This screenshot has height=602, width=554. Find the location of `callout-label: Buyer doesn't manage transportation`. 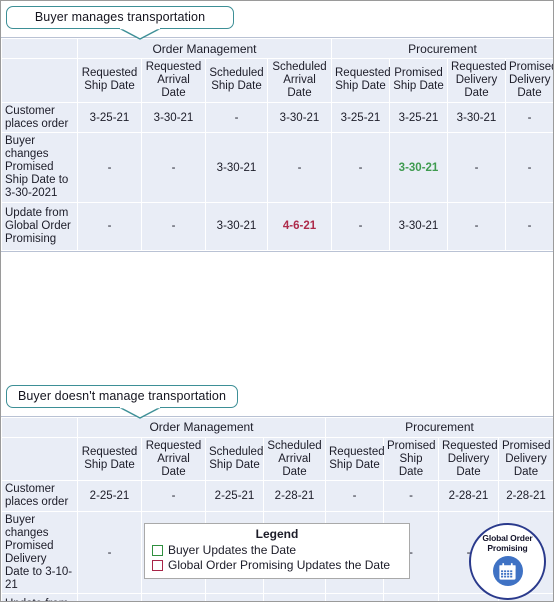

callout-label: Buyer doesn't manage transportation is located at coordinates (122, 395).